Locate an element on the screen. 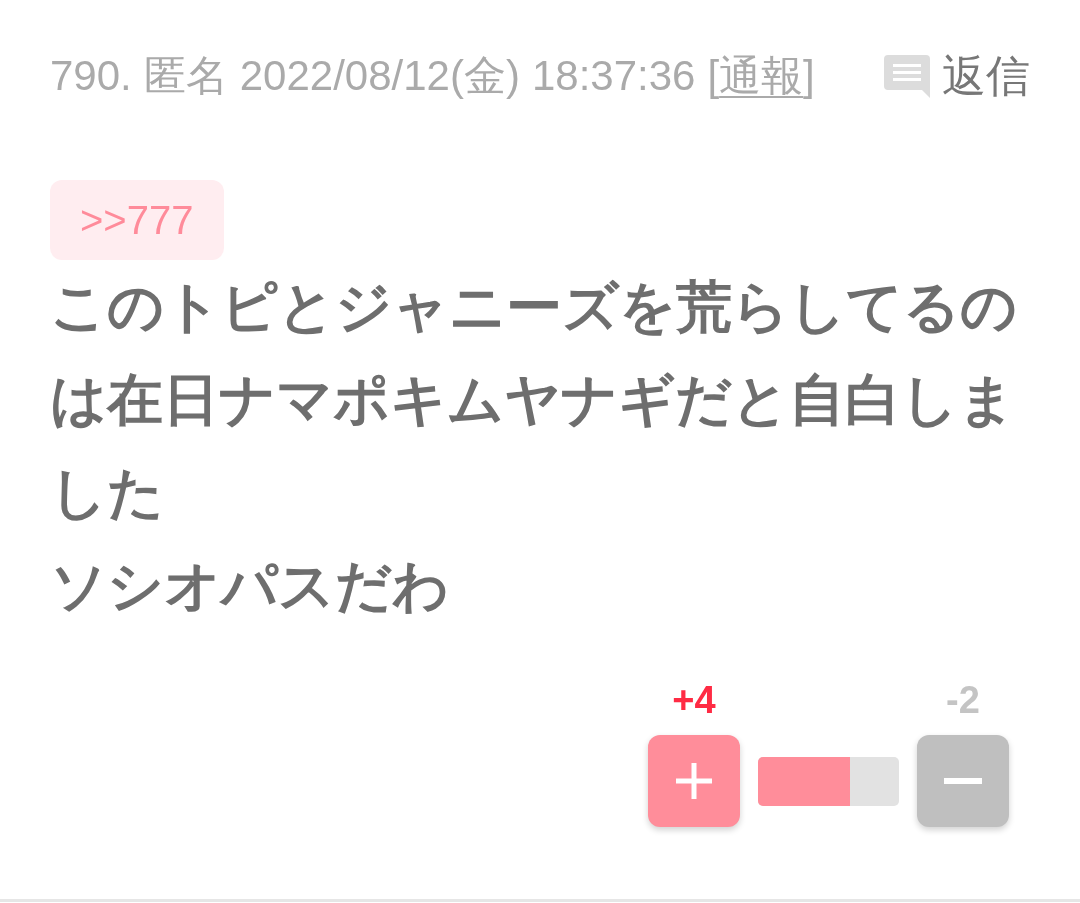  reply-button: 返信 is located at coordinates (957, 76).